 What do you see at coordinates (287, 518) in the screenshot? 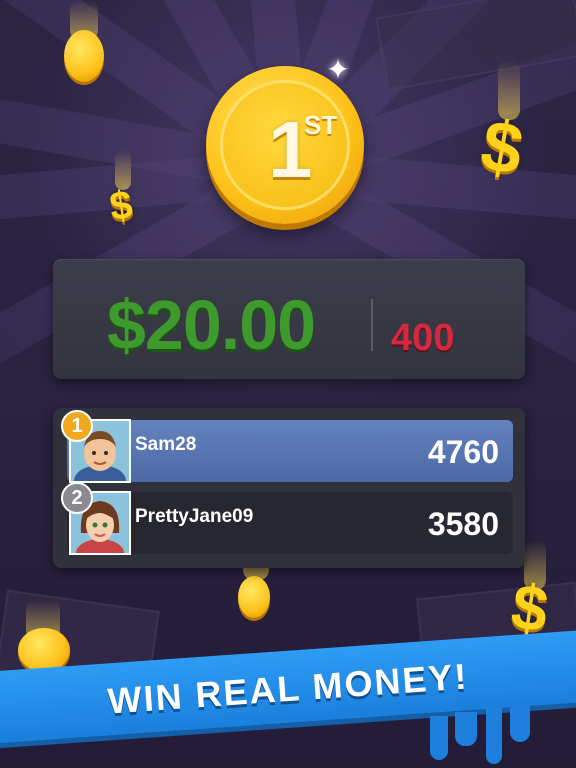
I see `leaderboard-row: 2 PrettyJane09 3580` at bounding box center [287, 518].